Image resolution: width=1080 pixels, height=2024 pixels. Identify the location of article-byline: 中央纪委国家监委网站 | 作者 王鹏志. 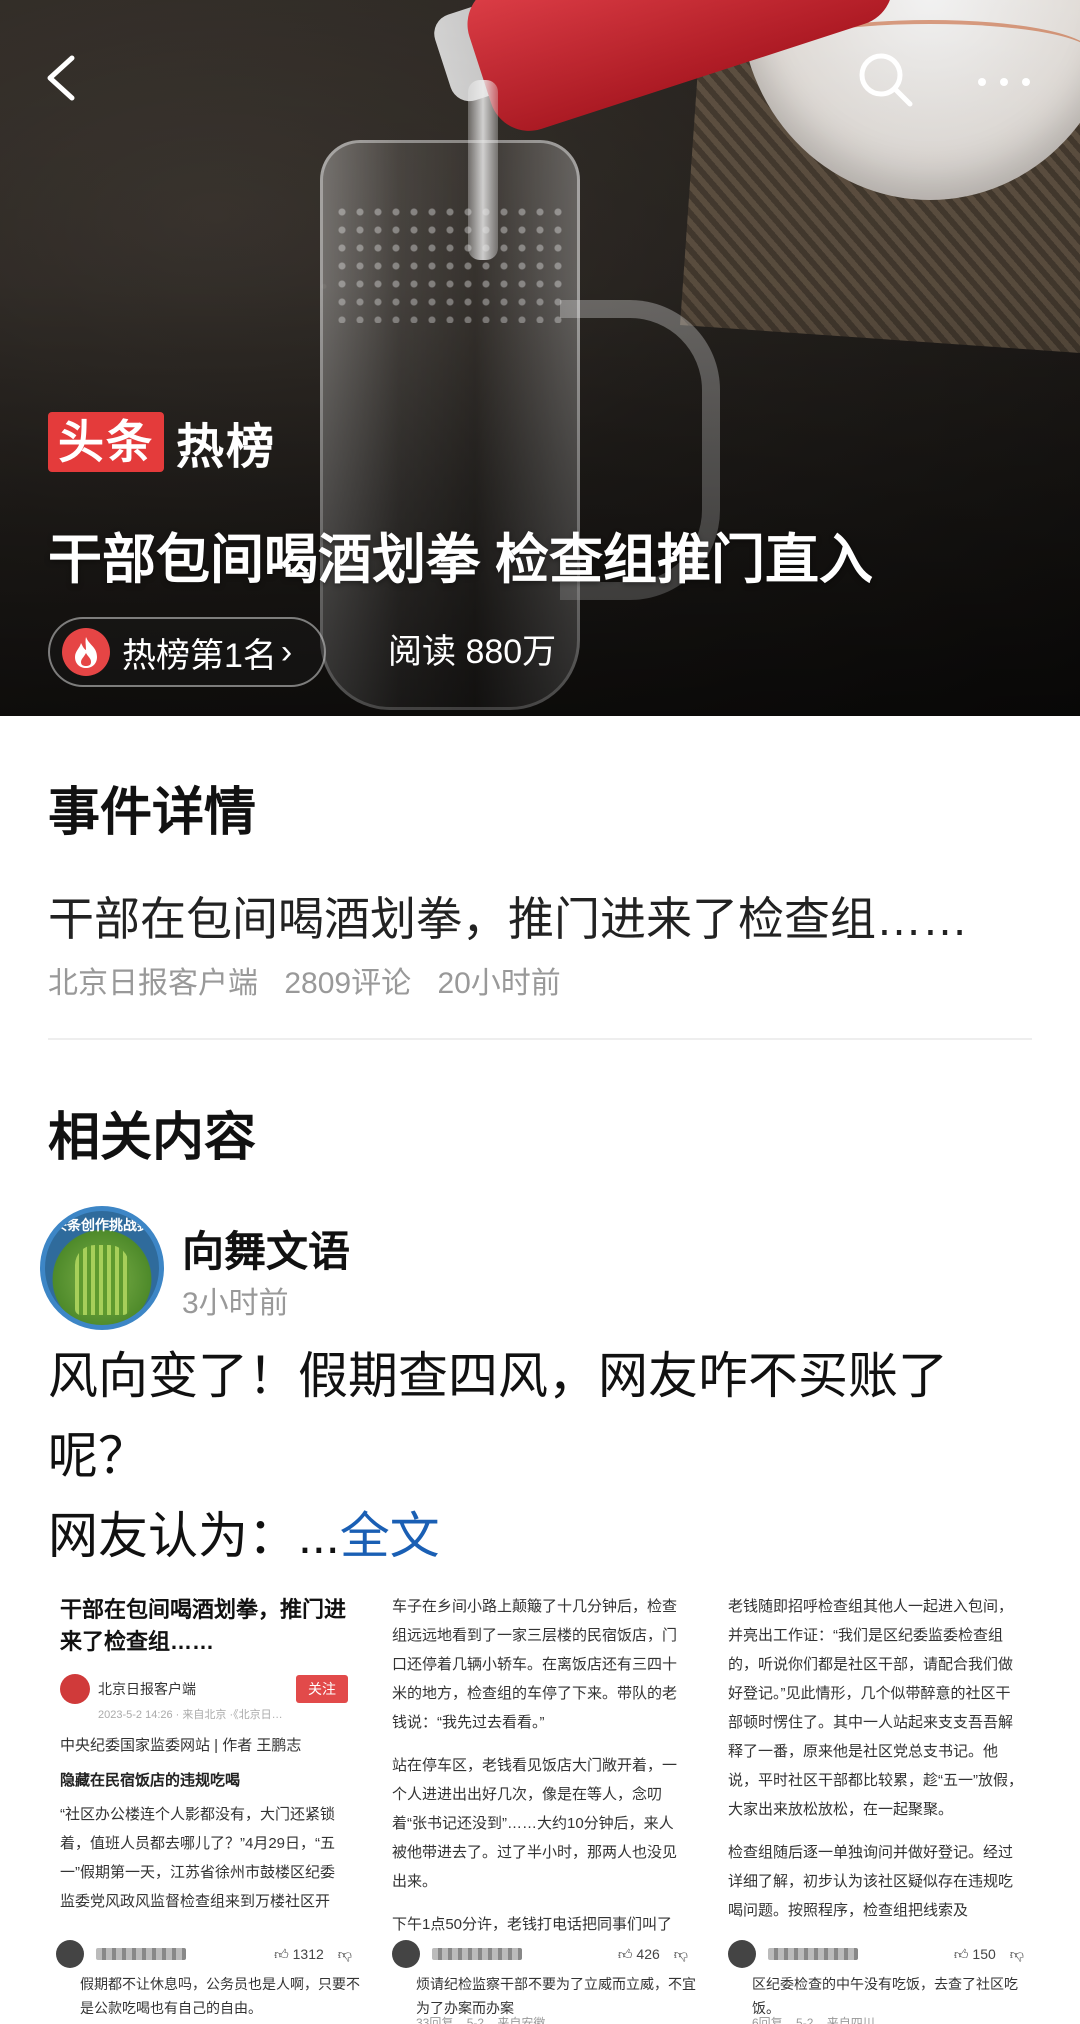
(181, 1745).